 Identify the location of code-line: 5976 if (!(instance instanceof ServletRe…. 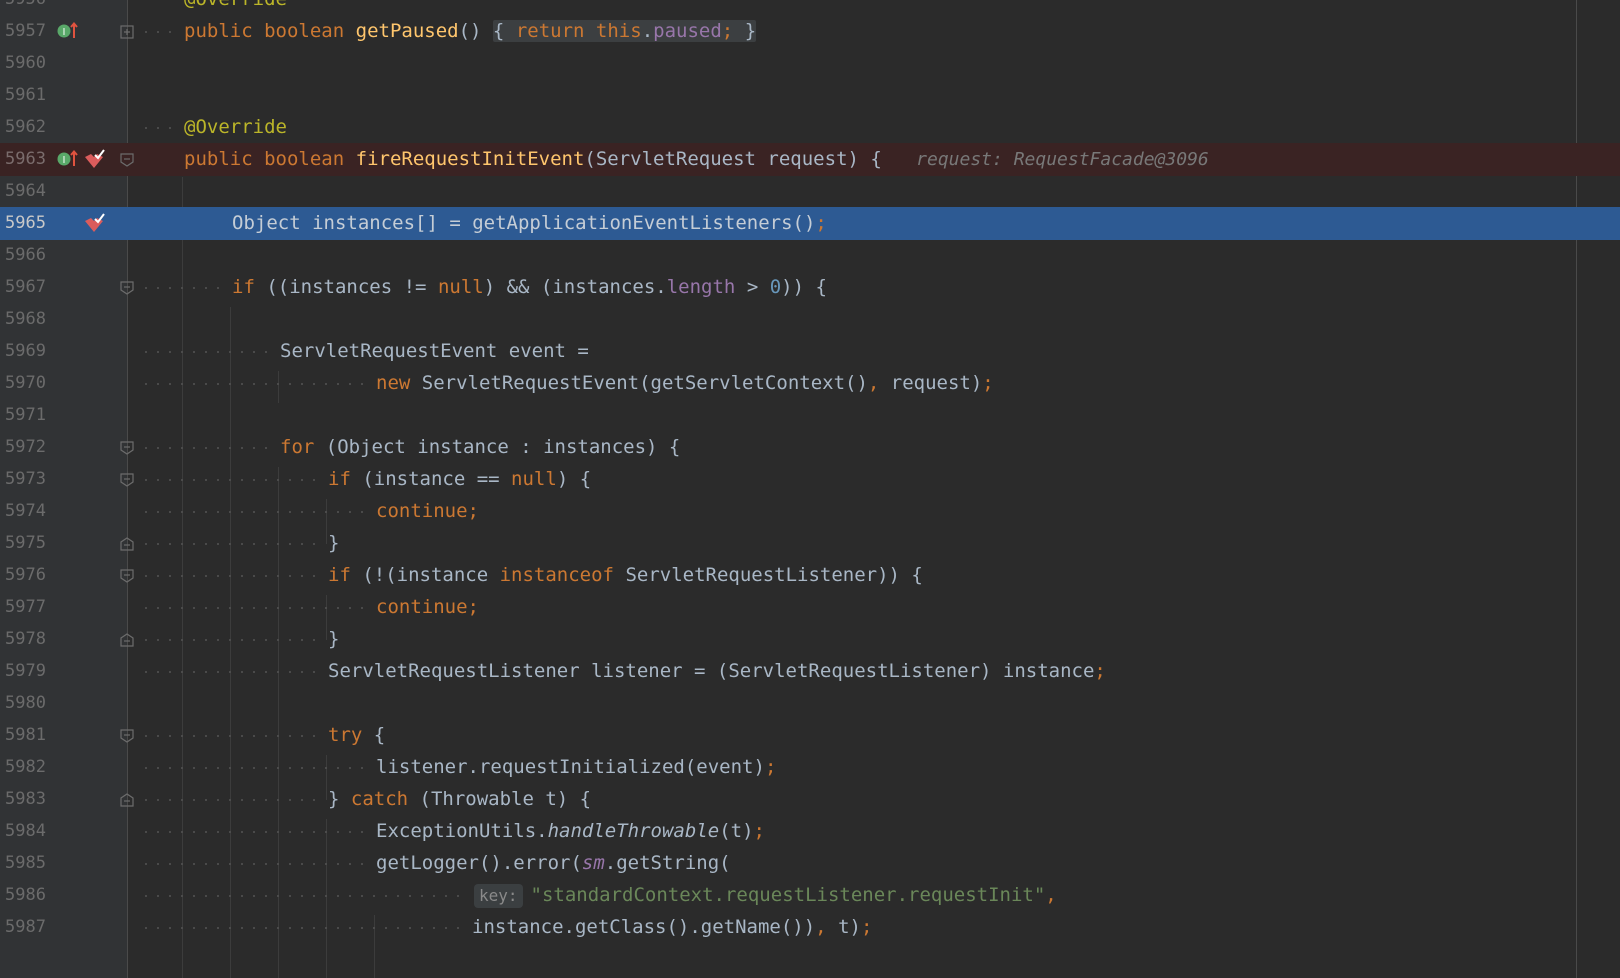
(810, 575).